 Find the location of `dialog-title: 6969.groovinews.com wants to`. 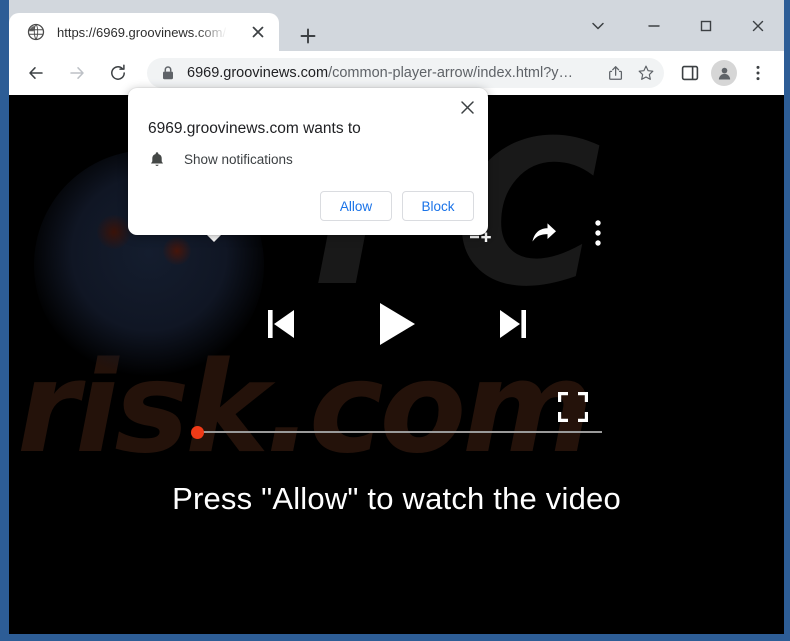

dialog-title: 6969.groovinews.com wants to is located at coordinates (254, 128).